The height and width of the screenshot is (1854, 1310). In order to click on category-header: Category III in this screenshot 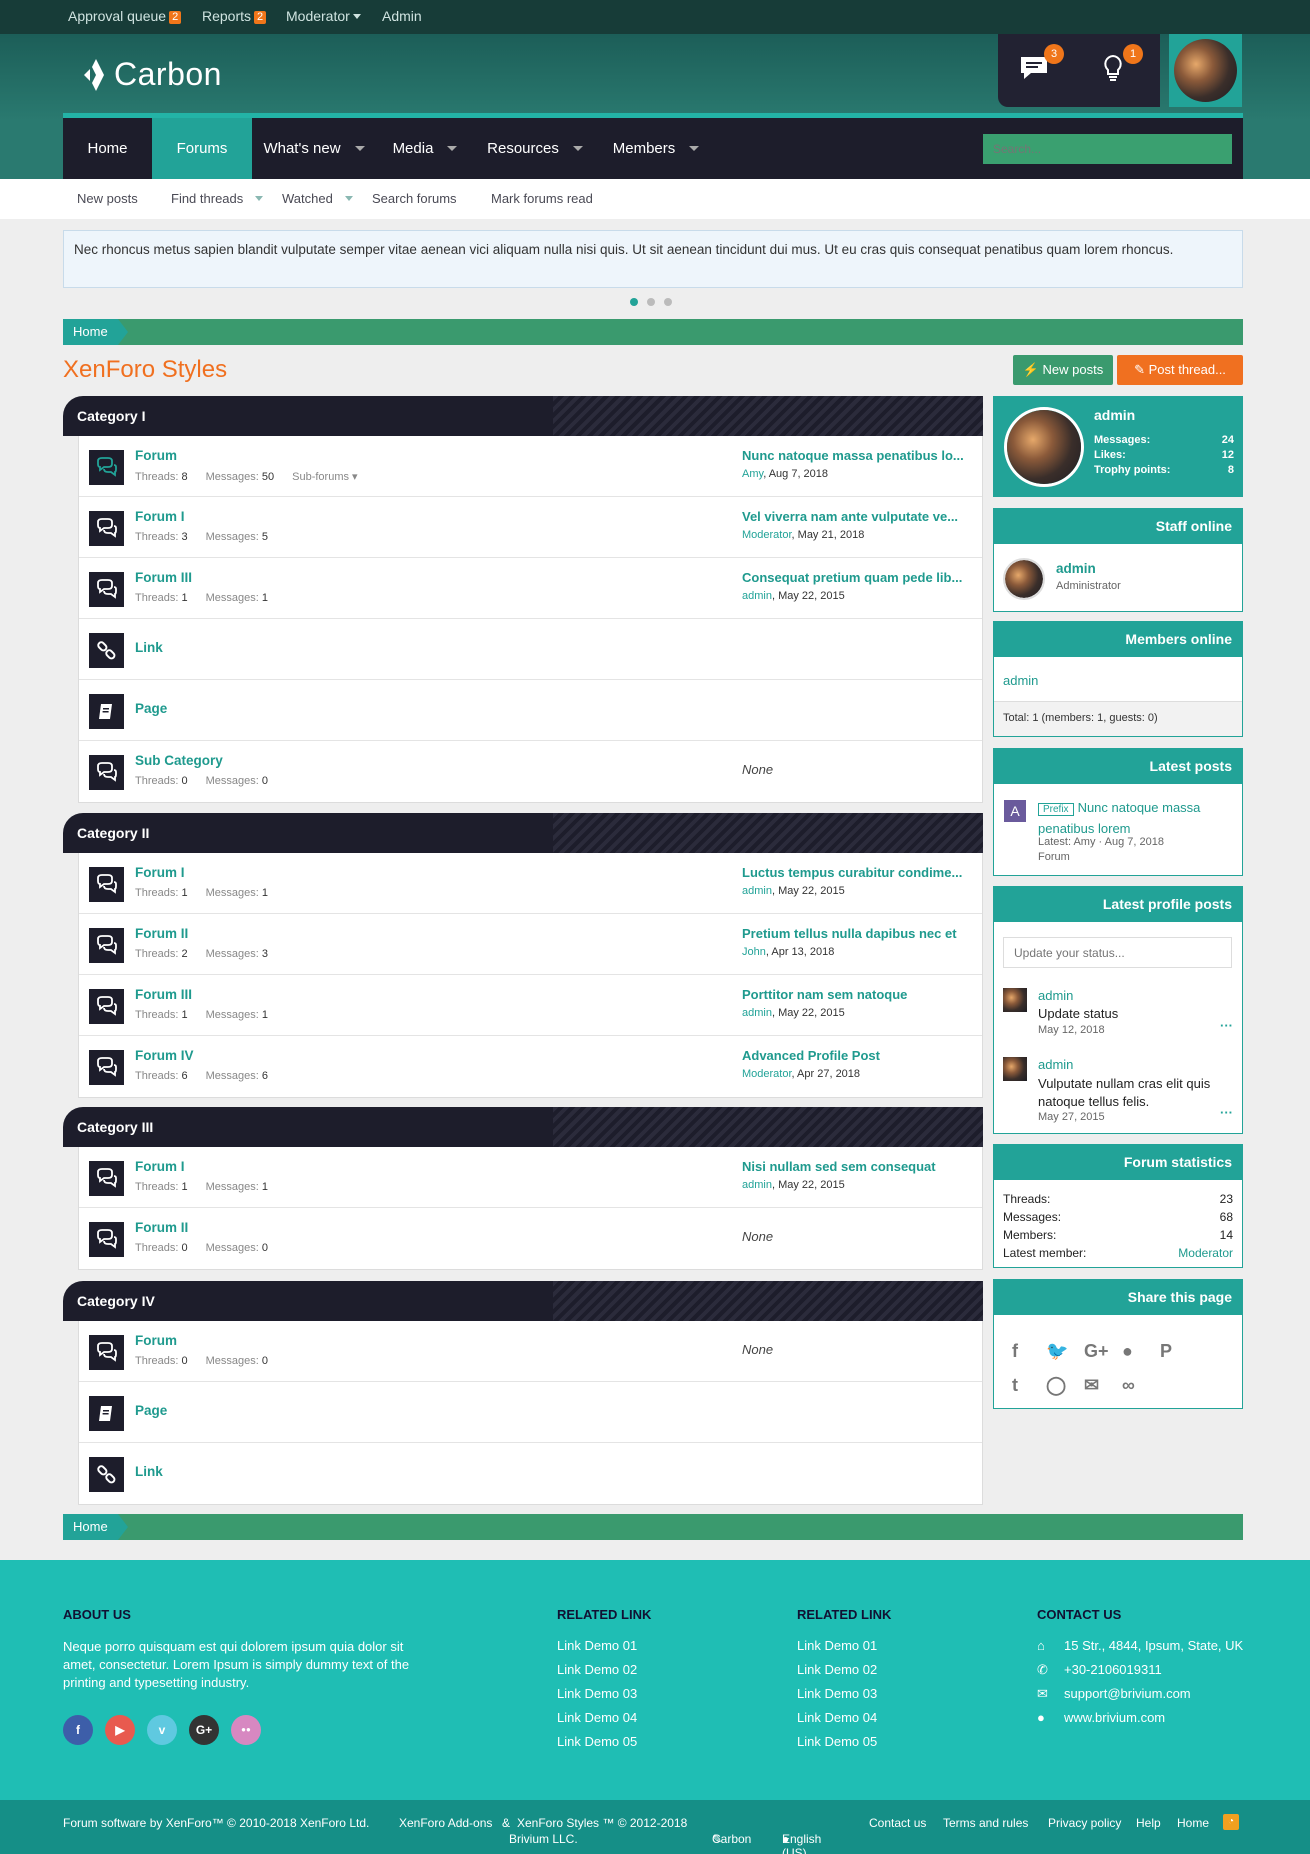, I will do `click(523, 1127)`.